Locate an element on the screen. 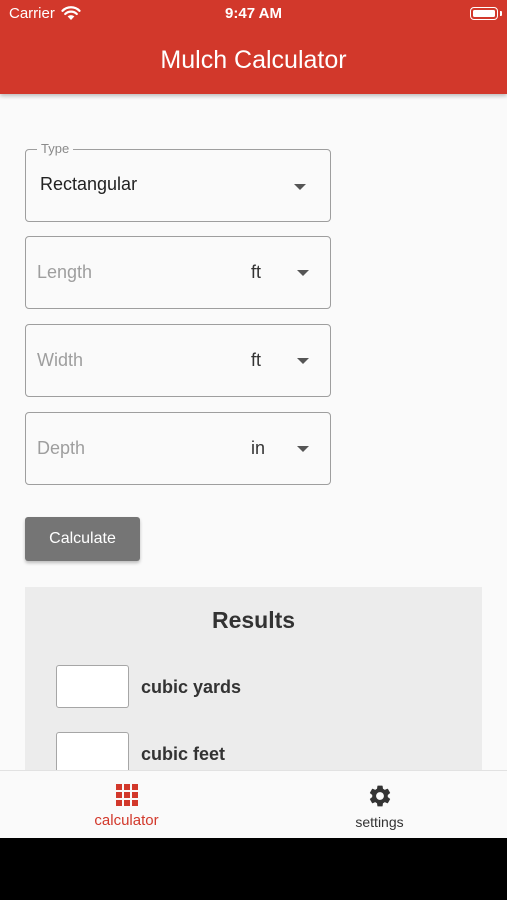 This screenshot has height=900, width=507. grid-icon is located at coordinates (127, 795).